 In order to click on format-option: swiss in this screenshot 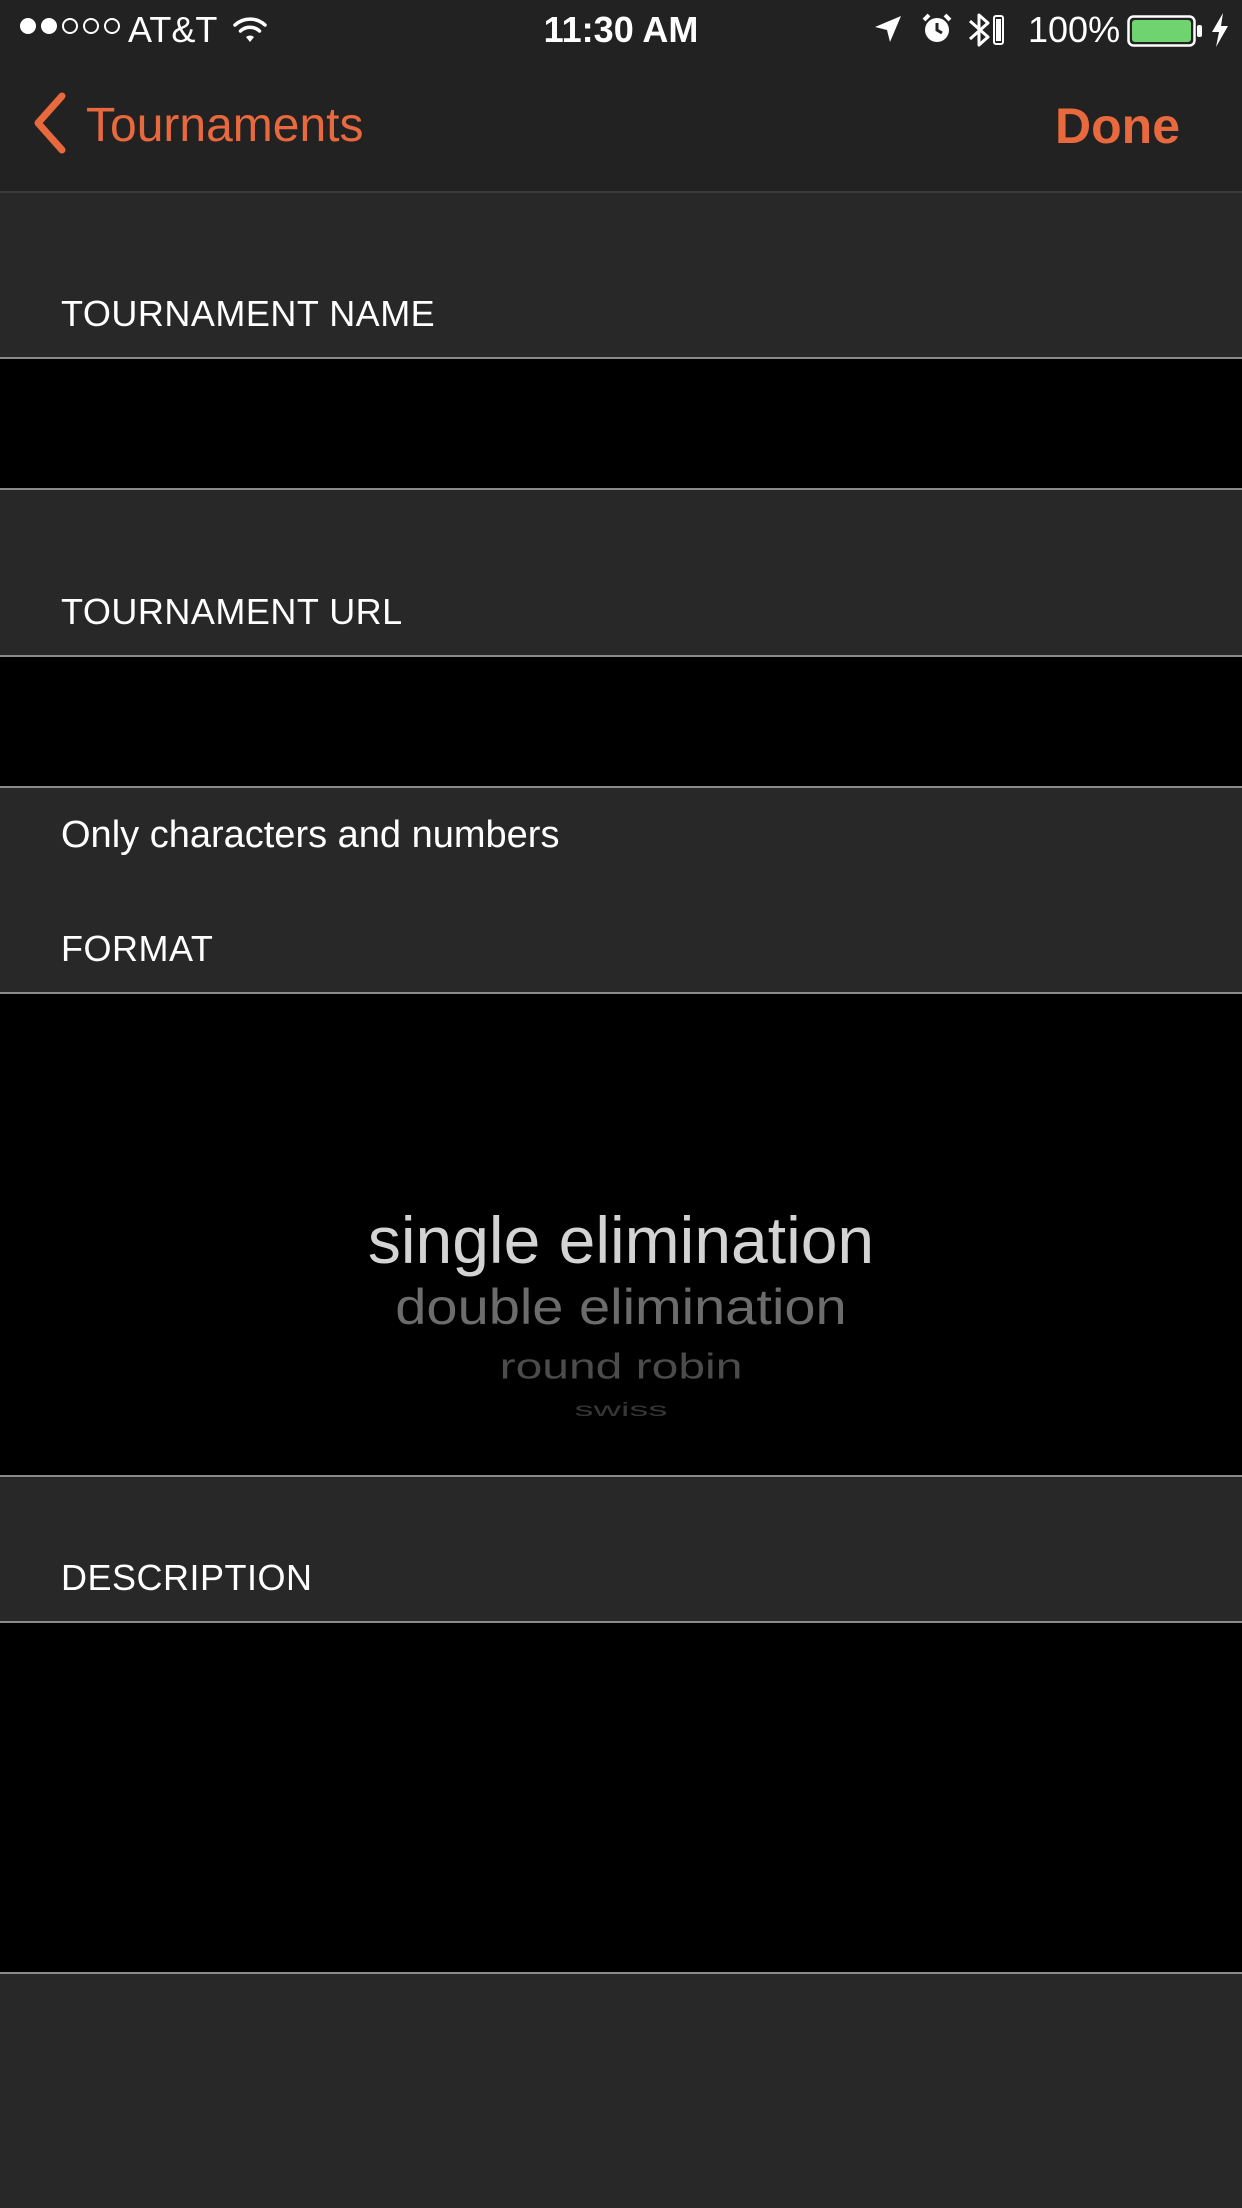, I will do `click(621, 1410)`.